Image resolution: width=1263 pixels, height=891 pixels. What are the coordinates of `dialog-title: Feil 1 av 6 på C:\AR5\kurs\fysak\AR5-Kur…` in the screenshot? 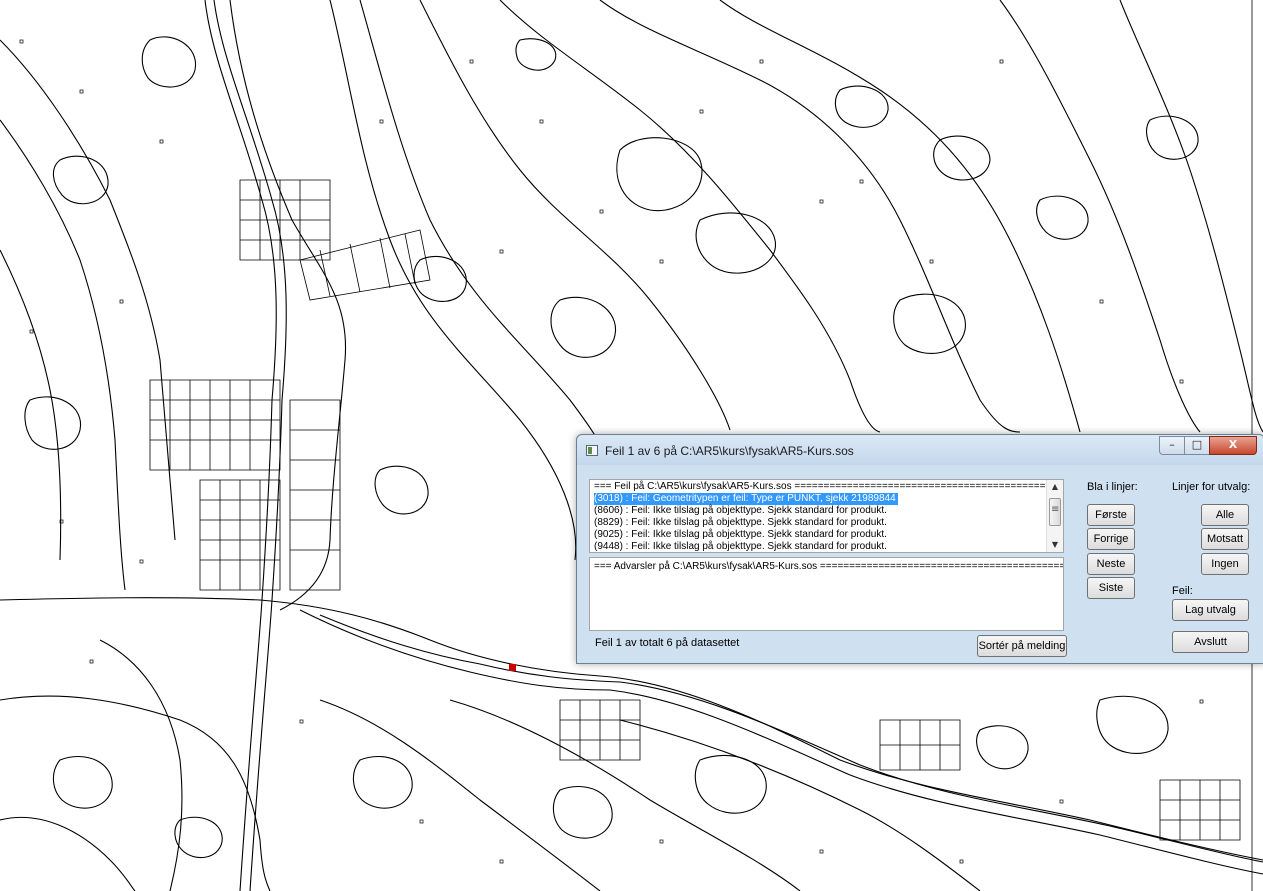 It's located at (729, 451).